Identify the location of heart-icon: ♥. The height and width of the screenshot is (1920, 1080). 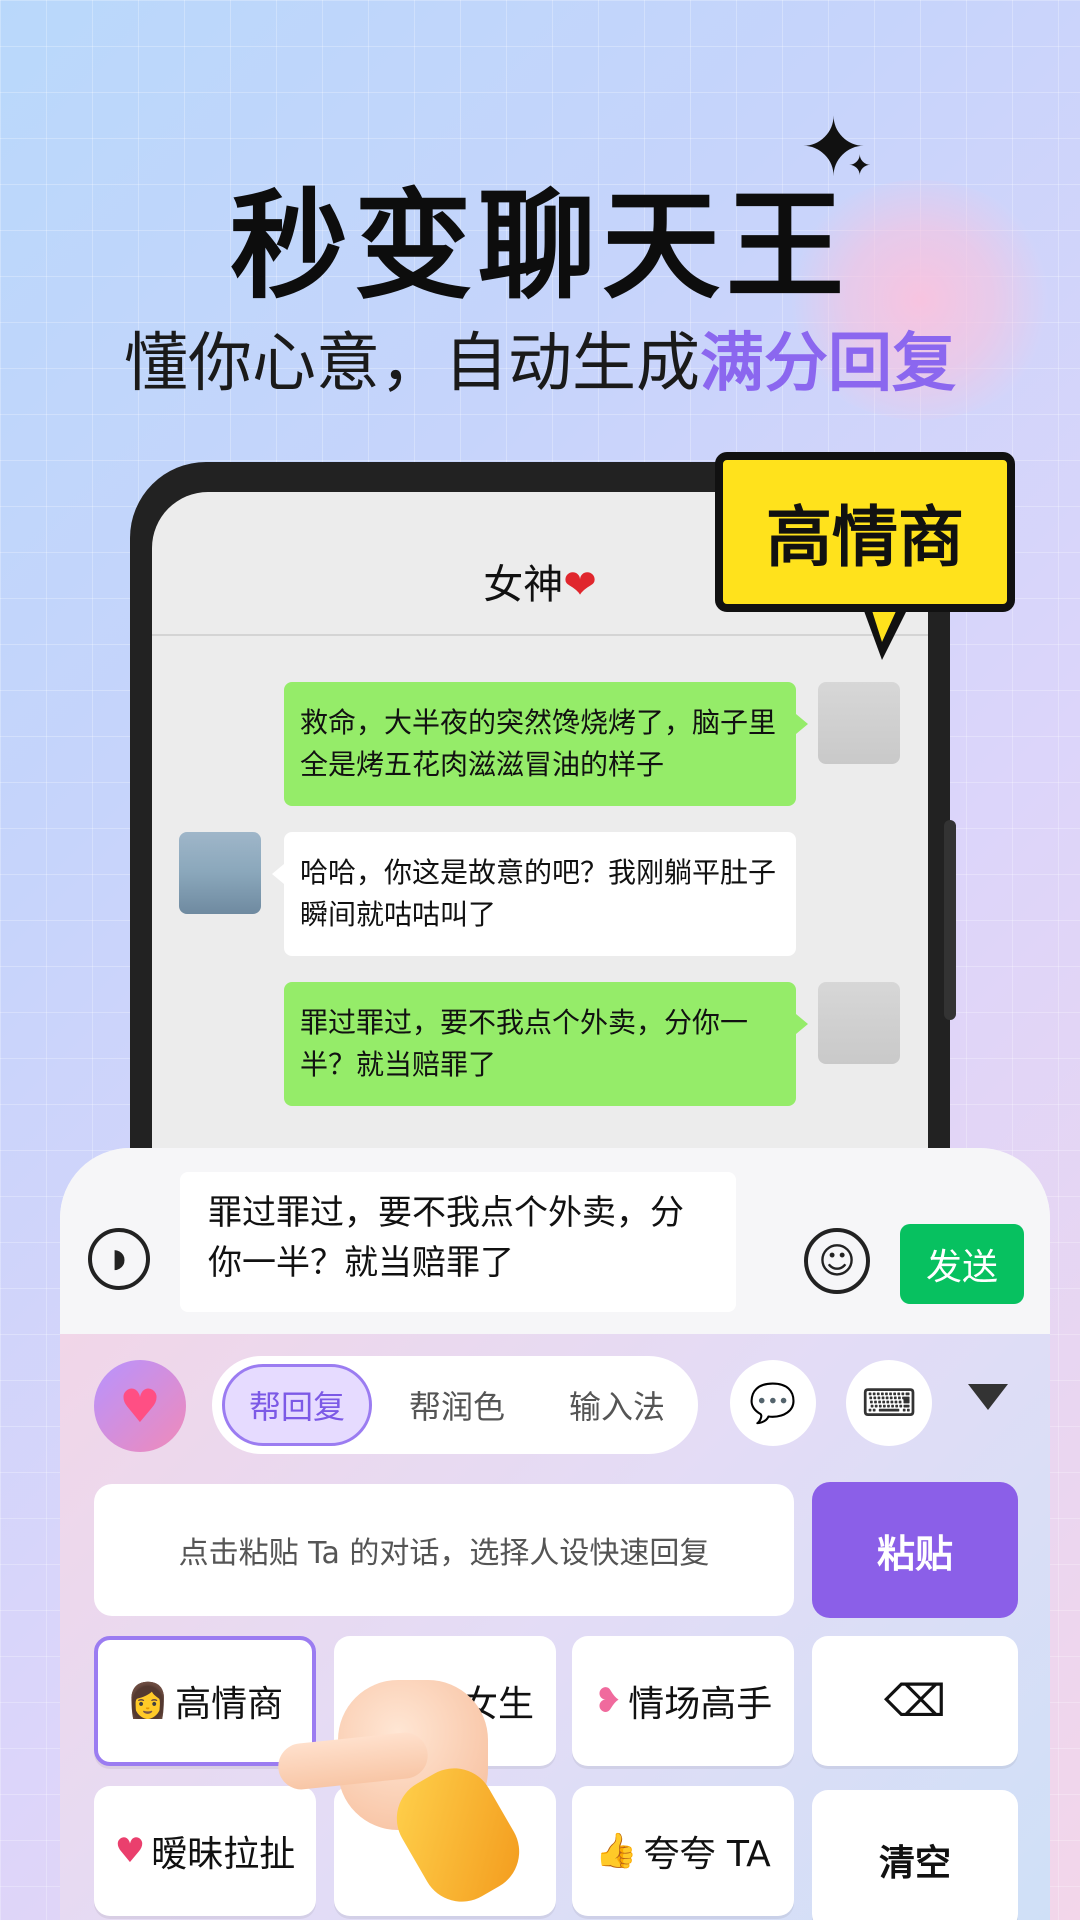
(130, 1851).